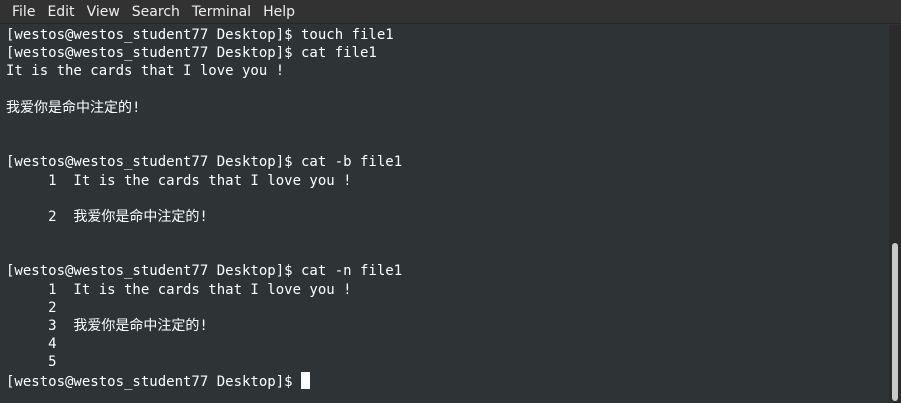 This screenshot has height=403, width=901. What do you see at coordinates (221, 12) in the screenshot?
I see `menu-terminal: Terminal` at bounding box center [221, 12].